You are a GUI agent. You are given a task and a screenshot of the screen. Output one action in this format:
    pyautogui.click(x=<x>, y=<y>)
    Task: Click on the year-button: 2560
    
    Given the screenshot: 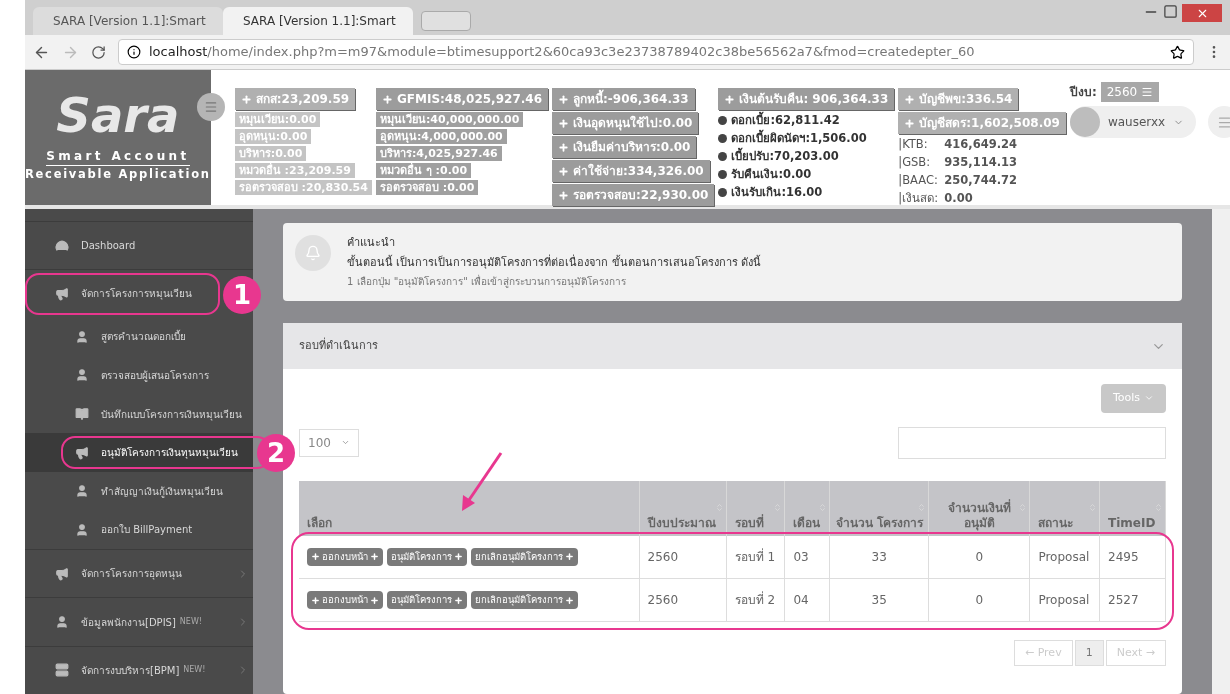 What is the action you would take?
    pyautogui.click(x=1130, y=92)
    